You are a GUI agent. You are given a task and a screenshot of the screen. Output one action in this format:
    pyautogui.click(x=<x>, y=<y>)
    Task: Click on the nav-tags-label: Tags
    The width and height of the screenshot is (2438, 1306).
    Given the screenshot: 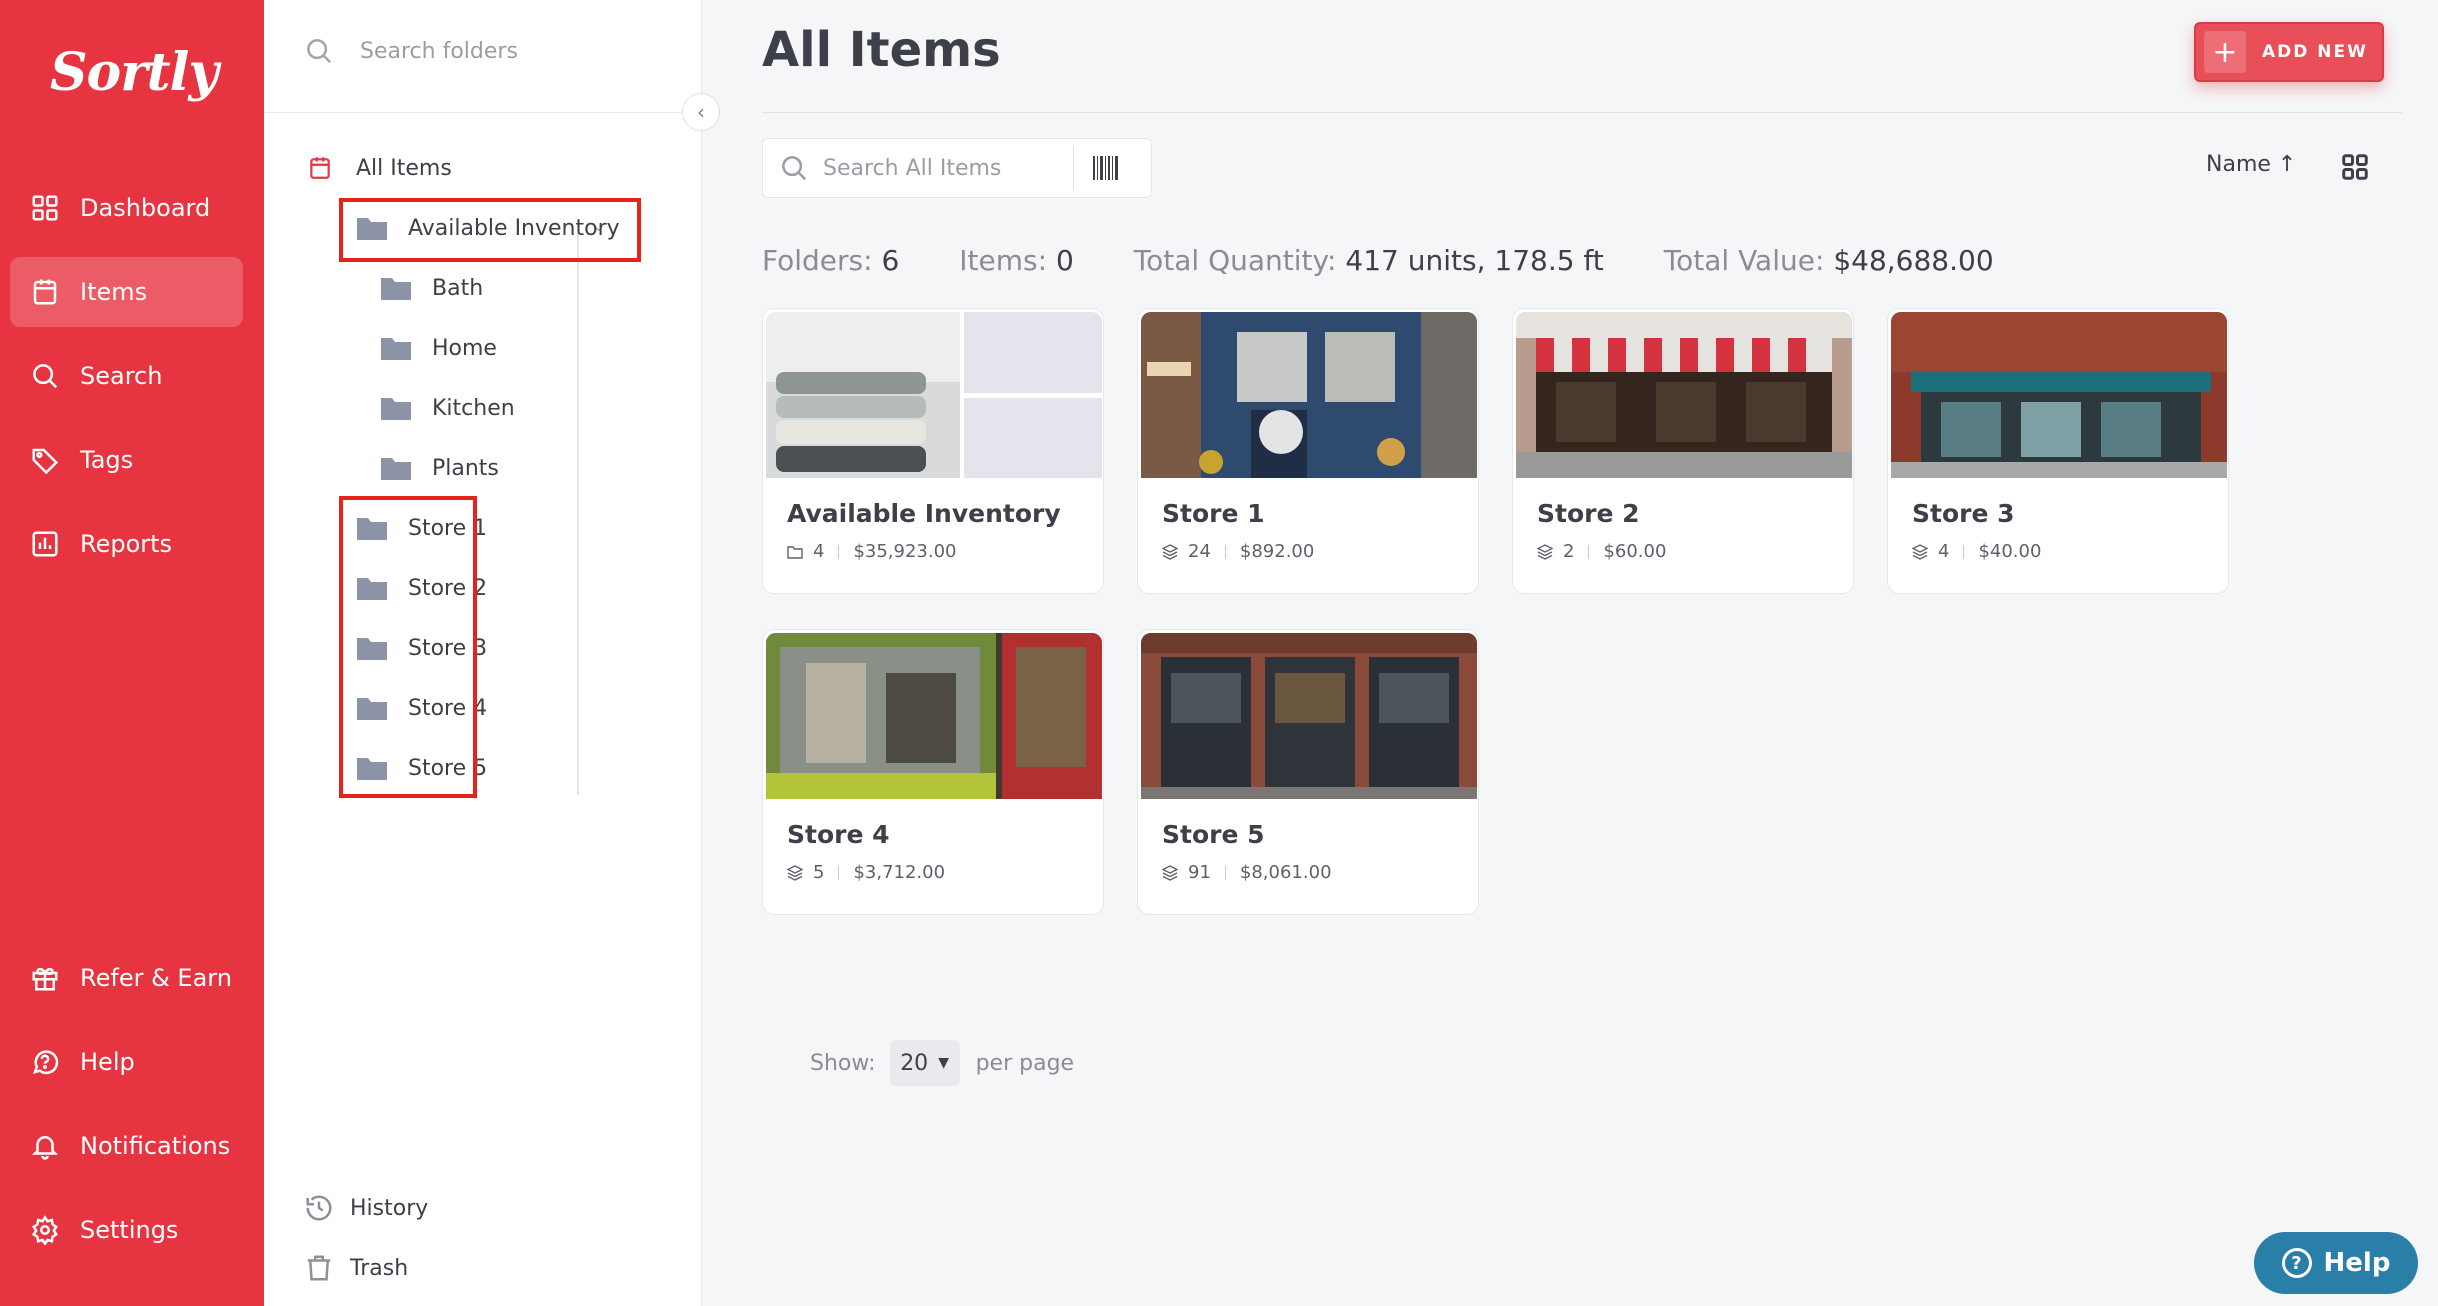 What is the action you would take?
    pyautogui.click(x=107, y=460)
    